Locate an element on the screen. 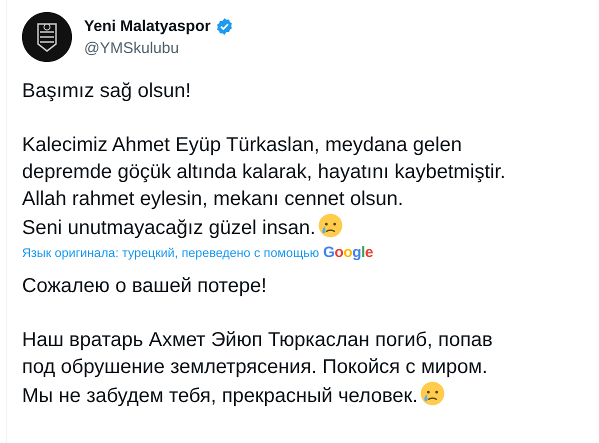 The image size is (599, 443). tweet-text: Kalecimiz Ahmet Eyüp Türkaslan, meydana gelen depremde göçük altında kalarak, hayatını kaybetmiştir. Allah rahmet eylesin, mekanı cennet olsun. is located at coordinates (264, 172).